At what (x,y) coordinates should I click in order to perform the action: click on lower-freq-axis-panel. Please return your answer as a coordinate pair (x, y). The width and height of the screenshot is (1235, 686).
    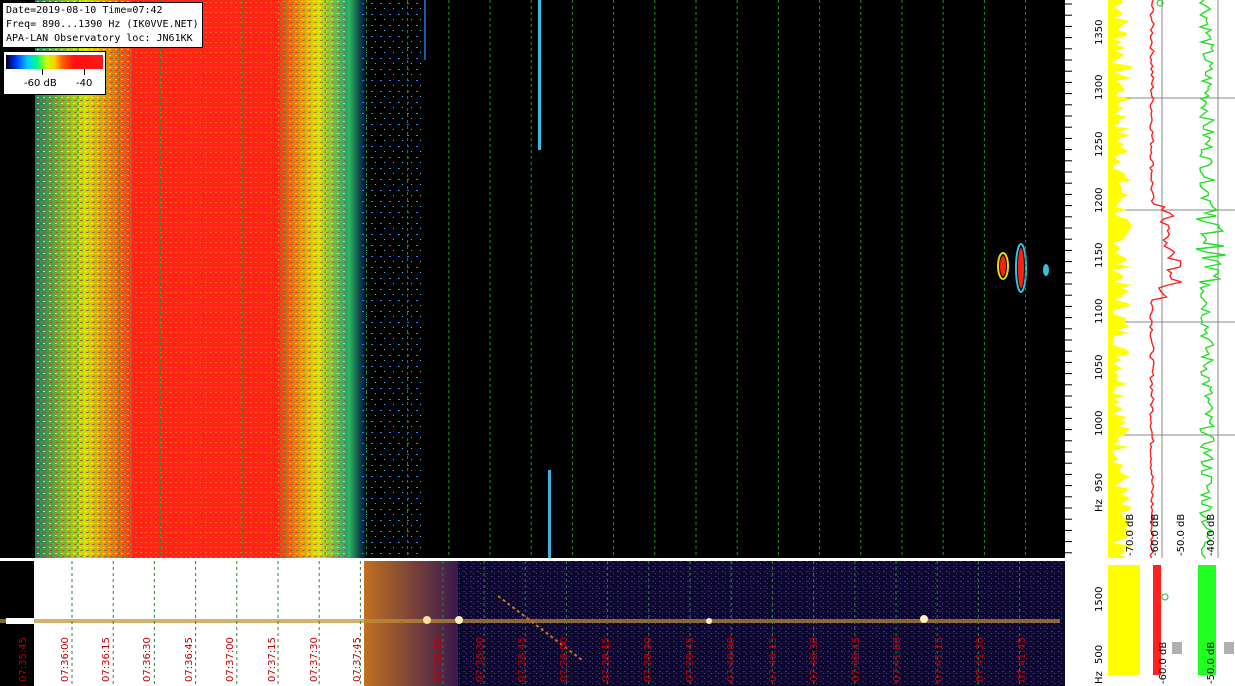
    Looking at the image, I should click on (1086, 623).